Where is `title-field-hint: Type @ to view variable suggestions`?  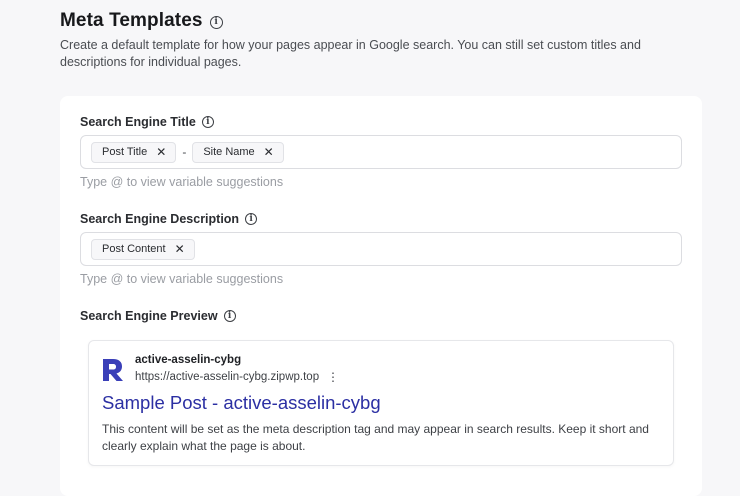 title-field-hint: Type @ to view variable suggestions is located at coordinates (182, 182).